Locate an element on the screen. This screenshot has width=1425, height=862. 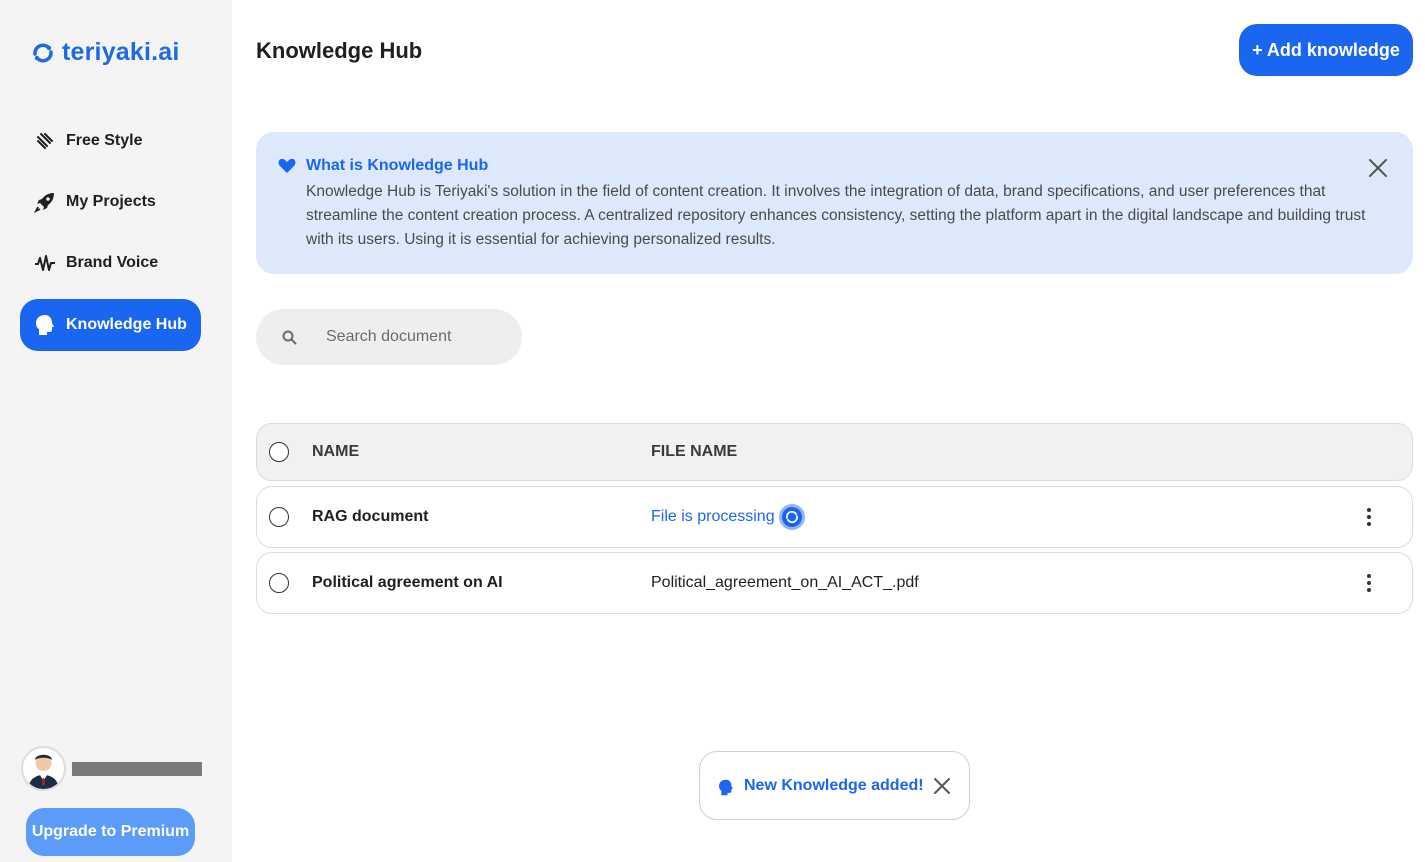
processing-spinner-icon is located at coordinates (791, 517).